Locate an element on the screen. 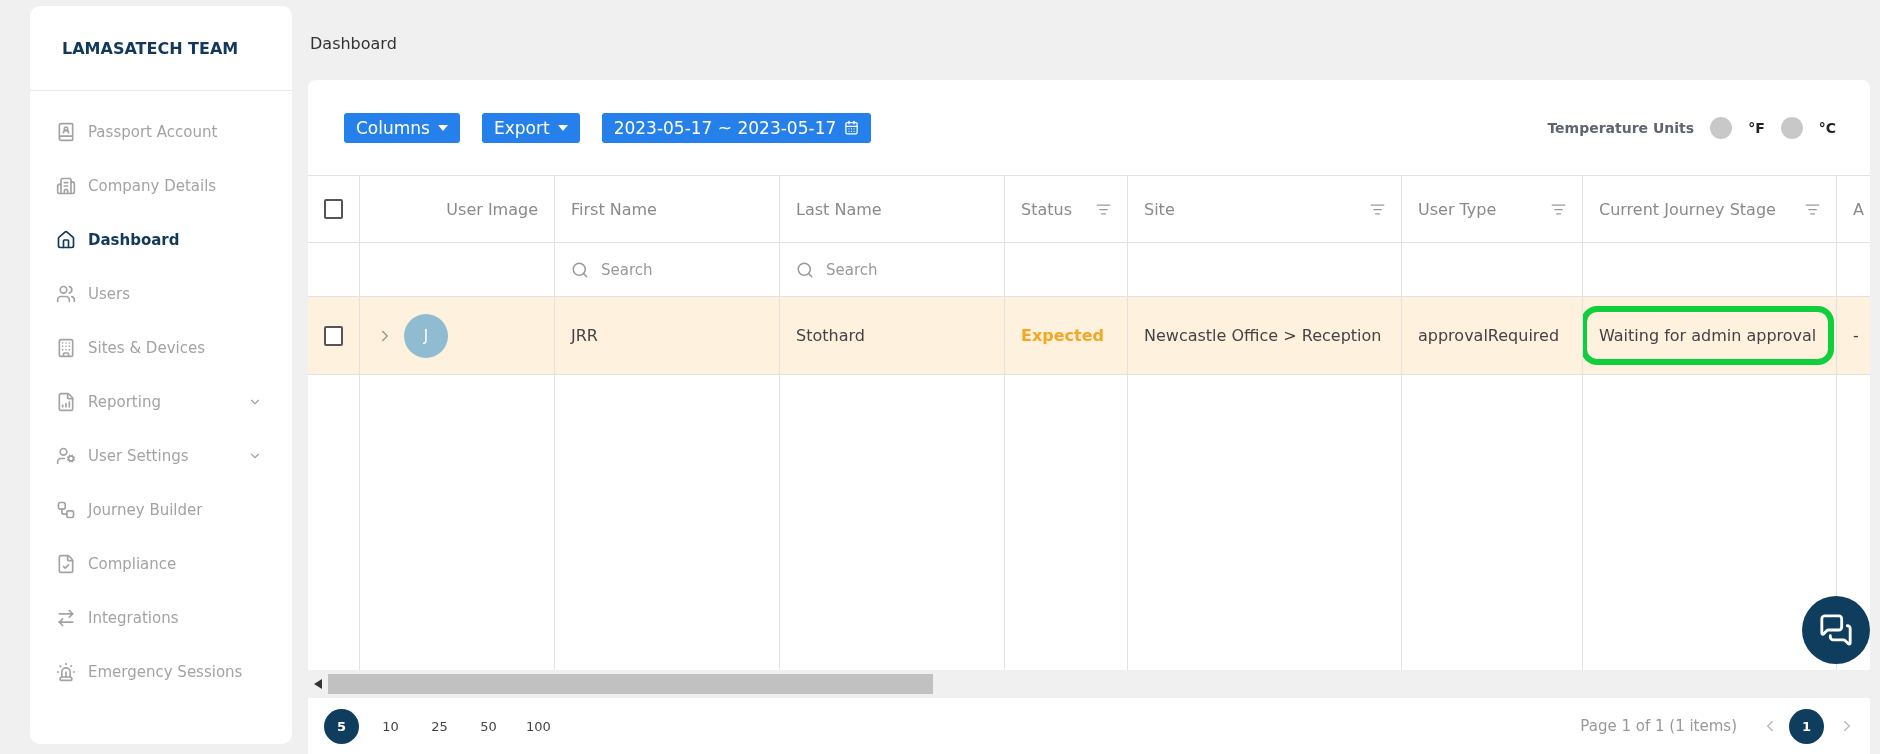 Image resolution: width=1880 pixels, height=754 pixels. page-size-option: 100 is located at coordinates (537, 726).